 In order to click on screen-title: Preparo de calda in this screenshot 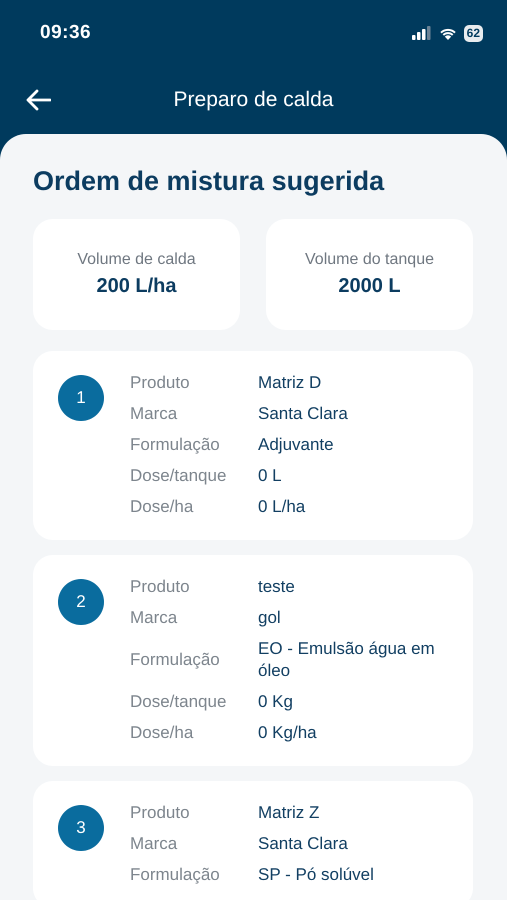, I will do `click(254, 99)`.